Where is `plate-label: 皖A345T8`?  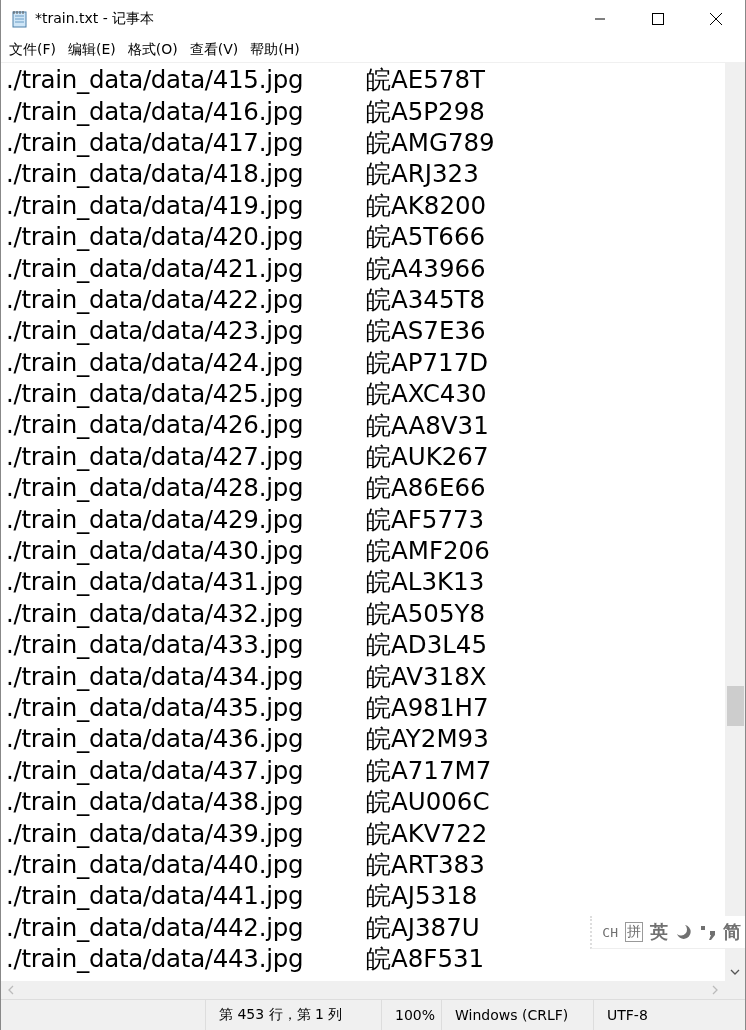 plate-label: 皖A345T8 is located at coordinates (426, 299).